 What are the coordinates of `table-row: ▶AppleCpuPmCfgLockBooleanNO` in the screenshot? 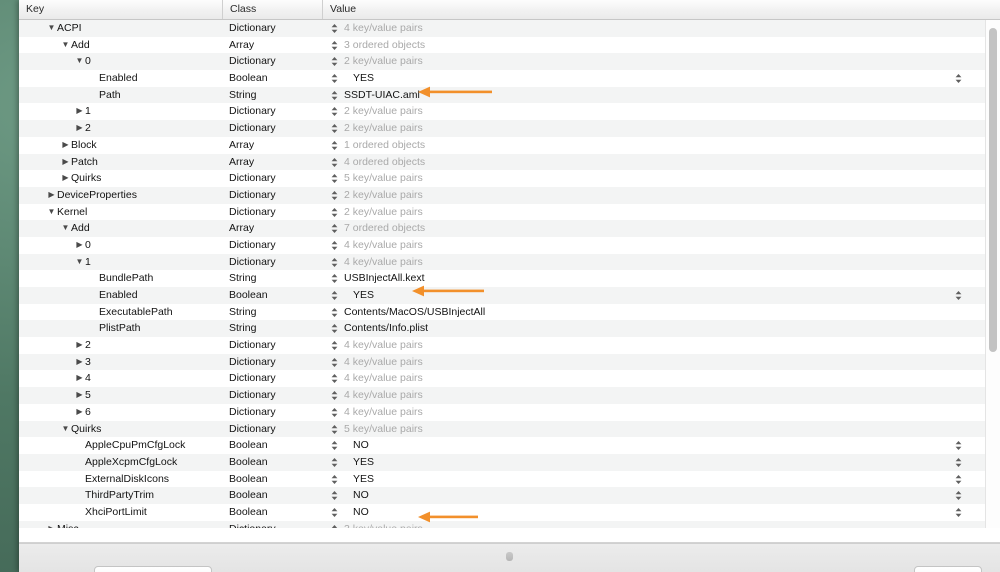 It's located at (509, 445).